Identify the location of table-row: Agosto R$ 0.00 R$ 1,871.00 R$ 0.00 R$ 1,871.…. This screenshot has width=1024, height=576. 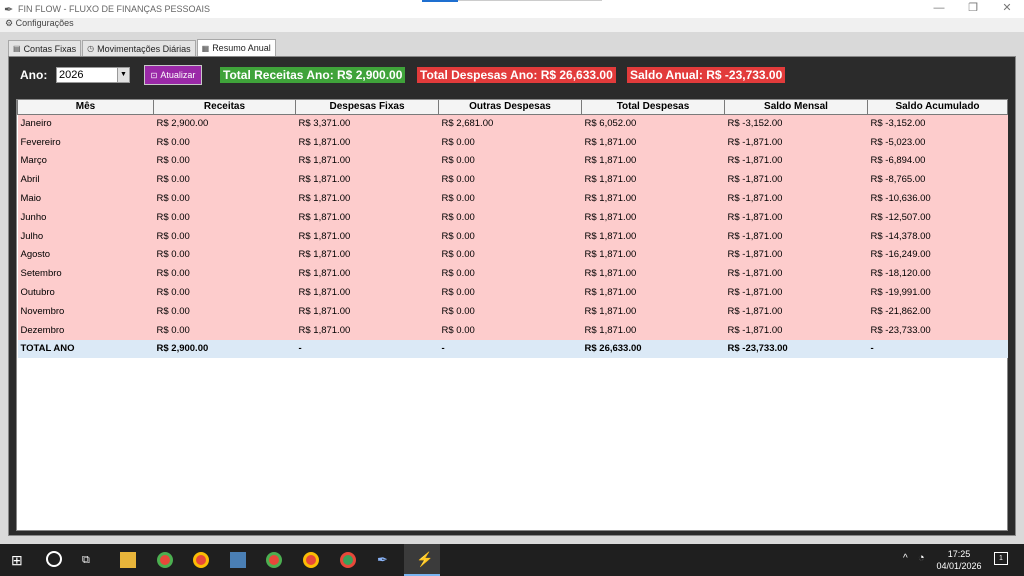
(512, 255).